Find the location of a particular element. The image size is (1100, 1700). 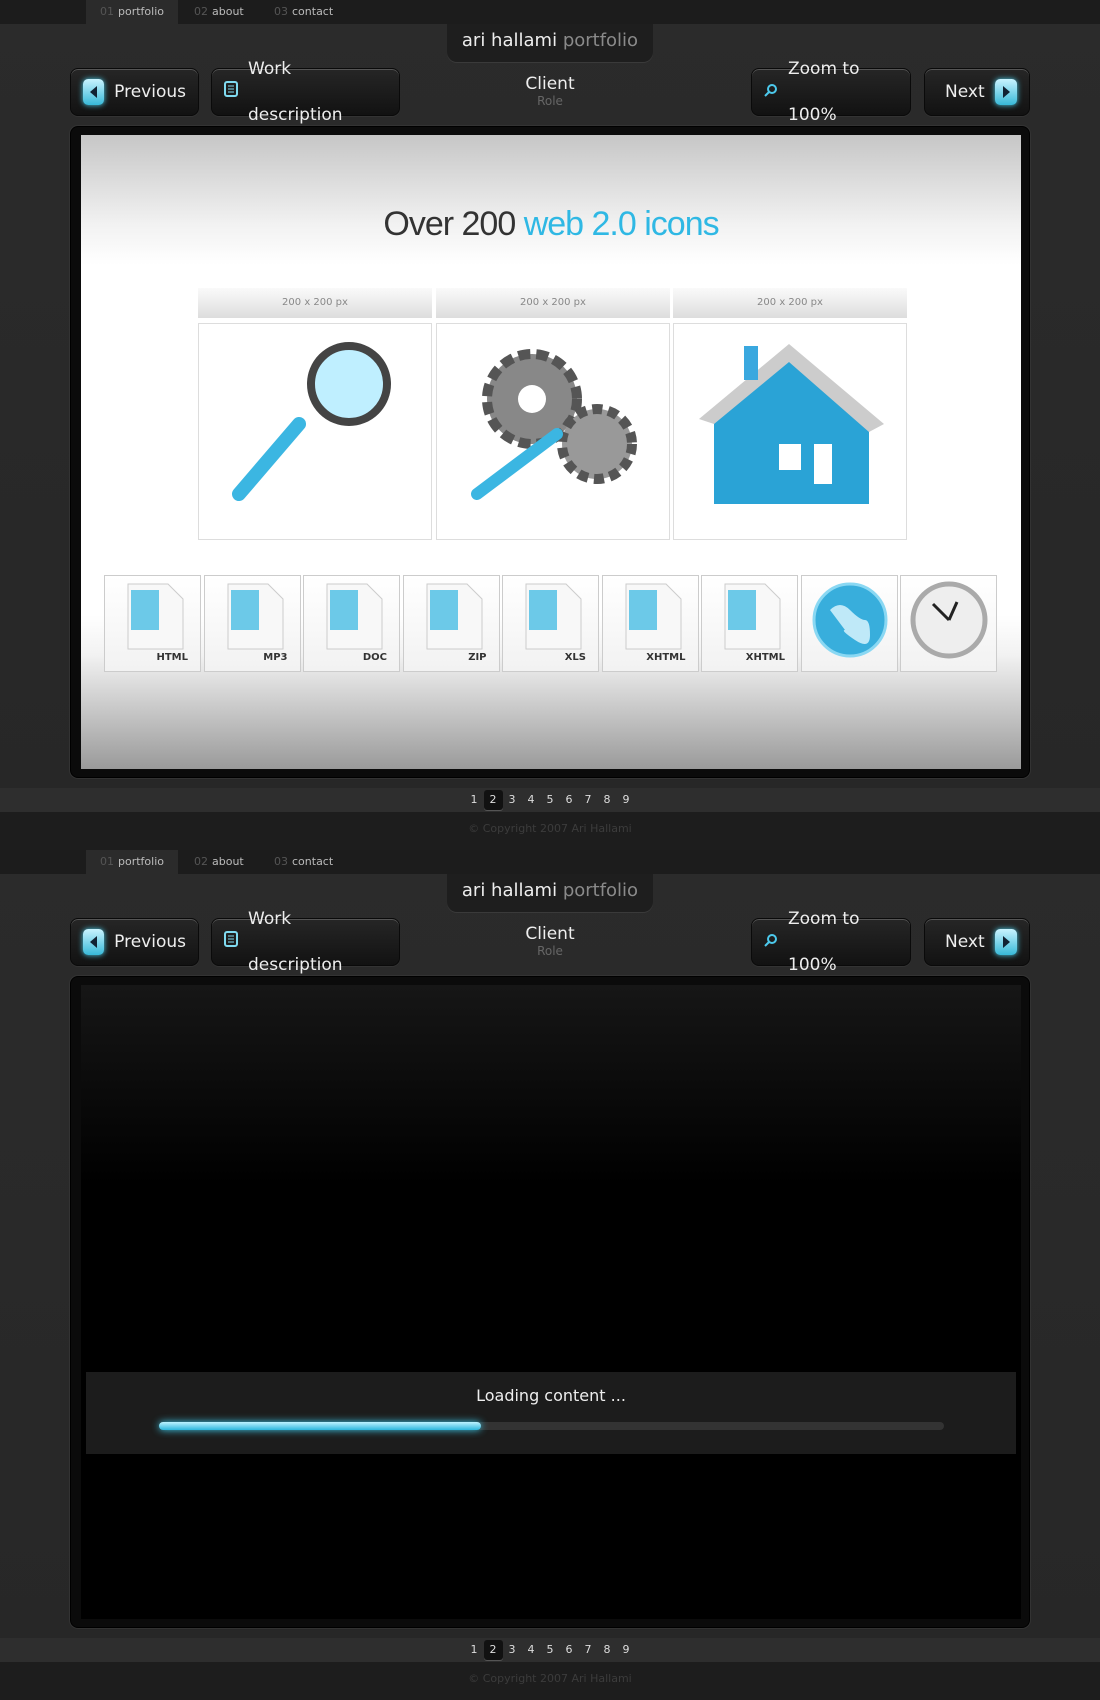

music-file-icon-tile: MP3 is located at coordinates (252, 623).